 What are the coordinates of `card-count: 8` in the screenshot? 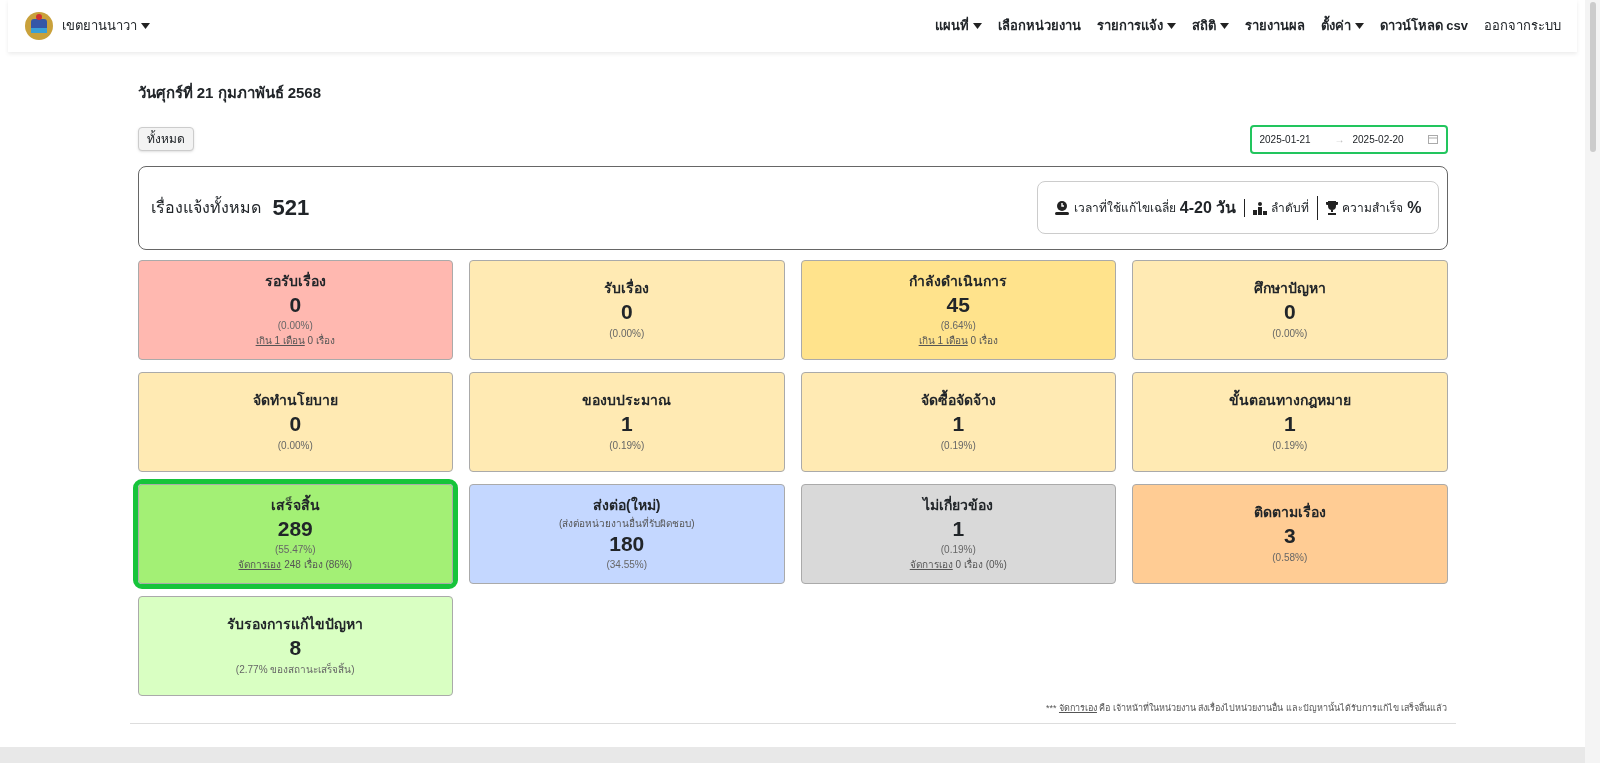 It's located at (295, 648).